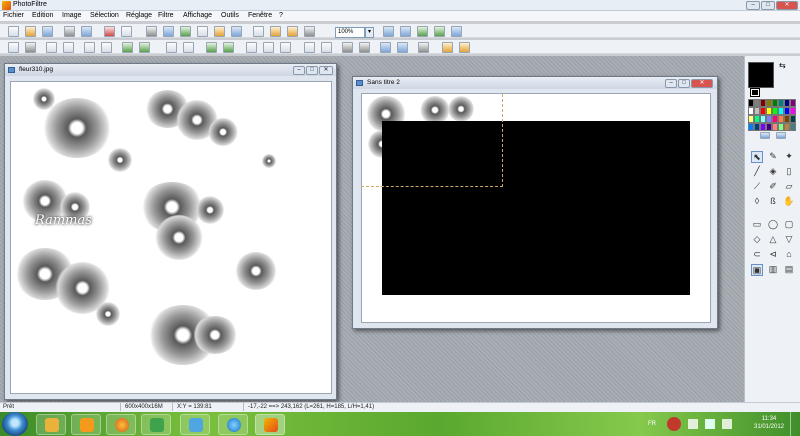 The width and height of the screenshot is (800, 436). I want to click on polygon-lasso-icon: ⊲, so click(773, 255).